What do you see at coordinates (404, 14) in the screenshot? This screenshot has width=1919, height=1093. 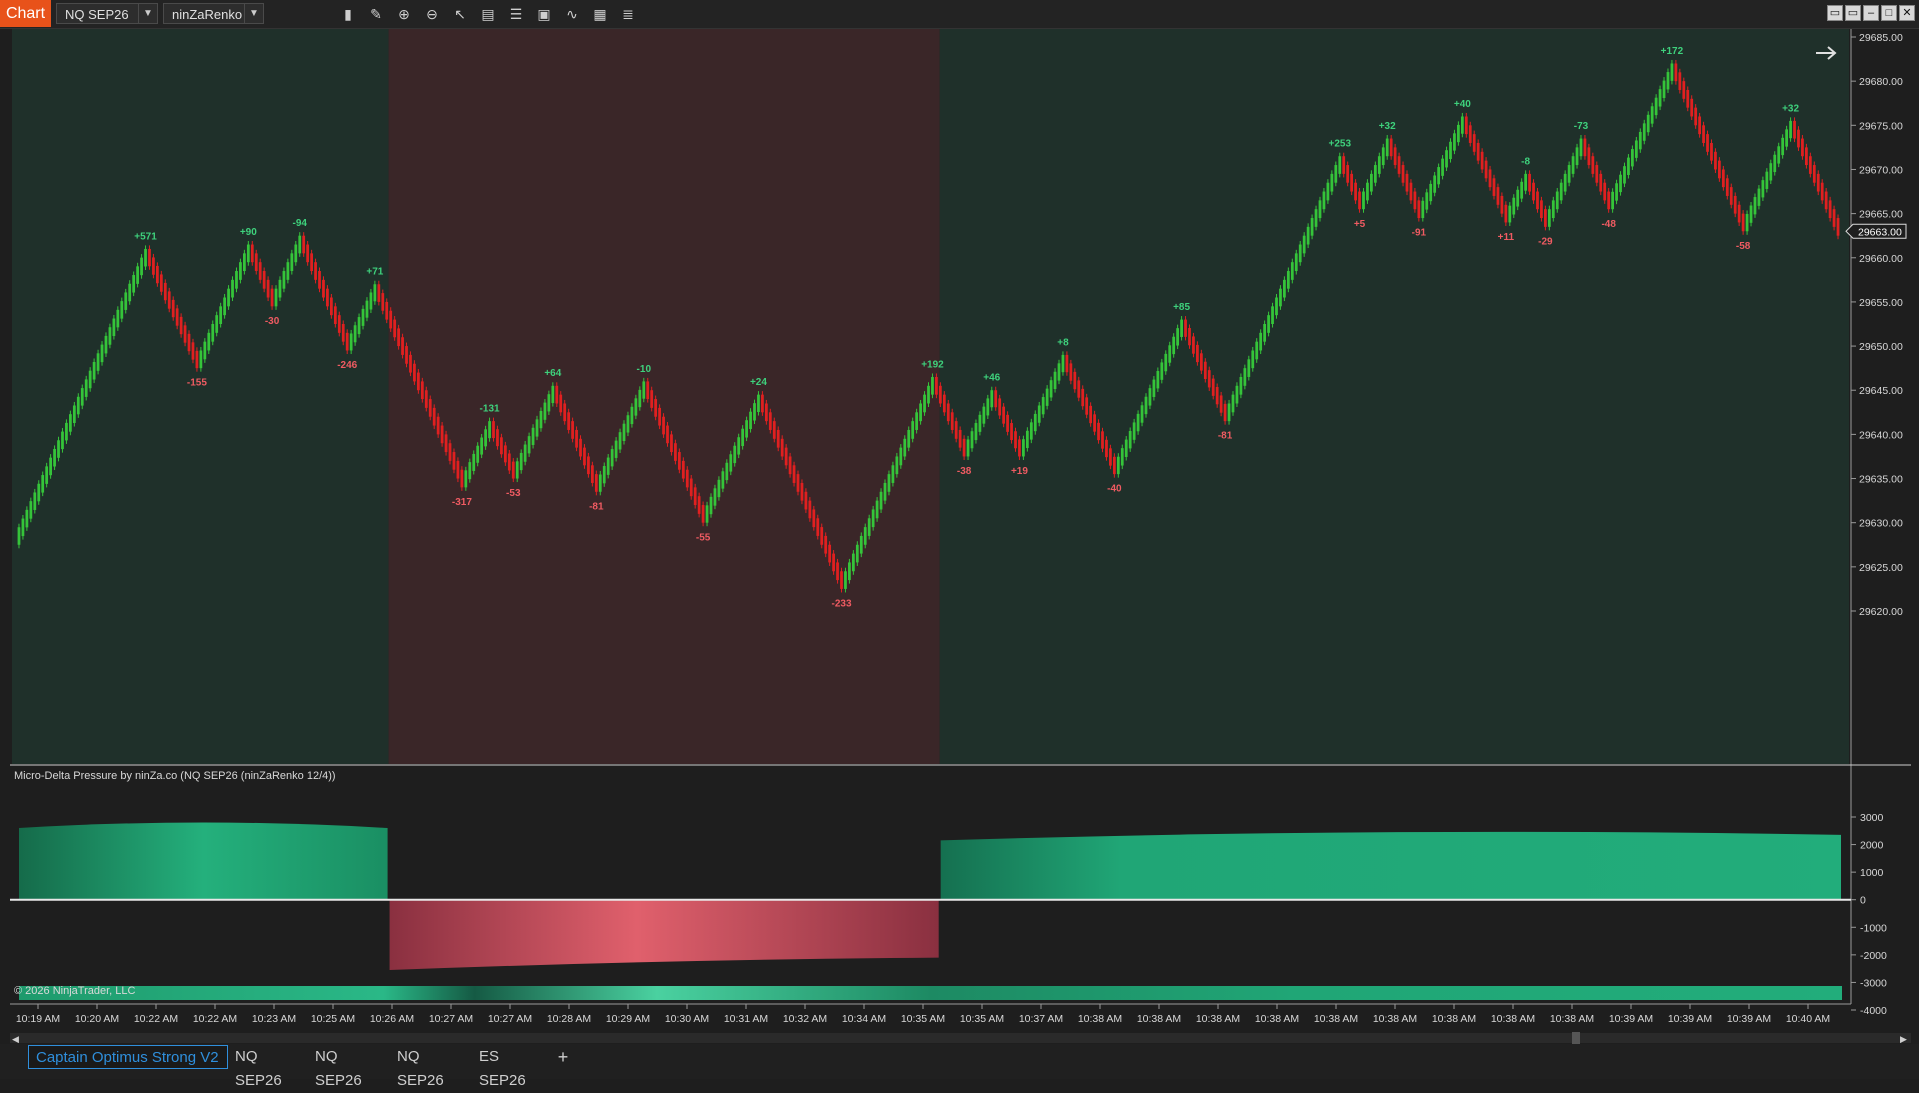 I see `zoom-in-icon: ⊕` at bounding box center [404, 14].